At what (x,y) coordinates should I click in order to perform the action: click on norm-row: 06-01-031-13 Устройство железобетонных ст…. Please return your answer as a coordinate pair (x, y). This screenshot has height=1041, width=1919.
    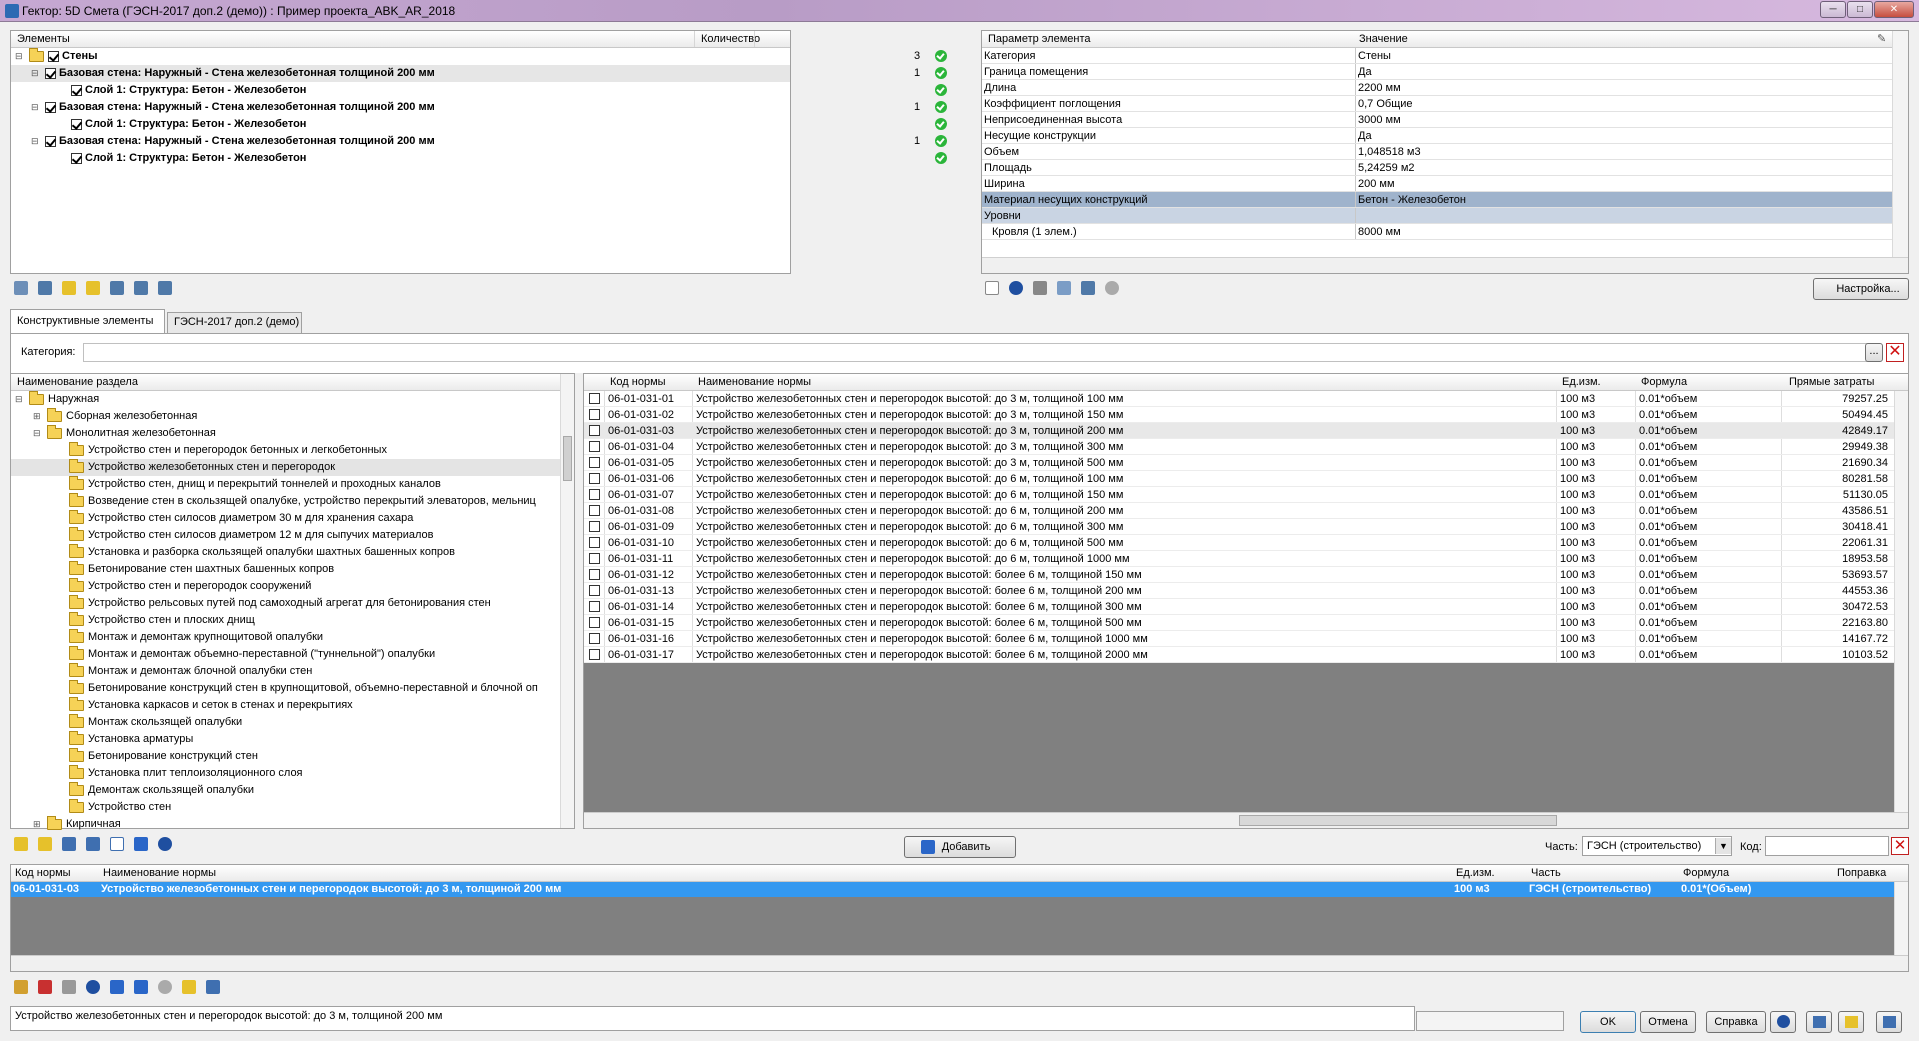
    Looking at the image, I should click on (1239, 591).